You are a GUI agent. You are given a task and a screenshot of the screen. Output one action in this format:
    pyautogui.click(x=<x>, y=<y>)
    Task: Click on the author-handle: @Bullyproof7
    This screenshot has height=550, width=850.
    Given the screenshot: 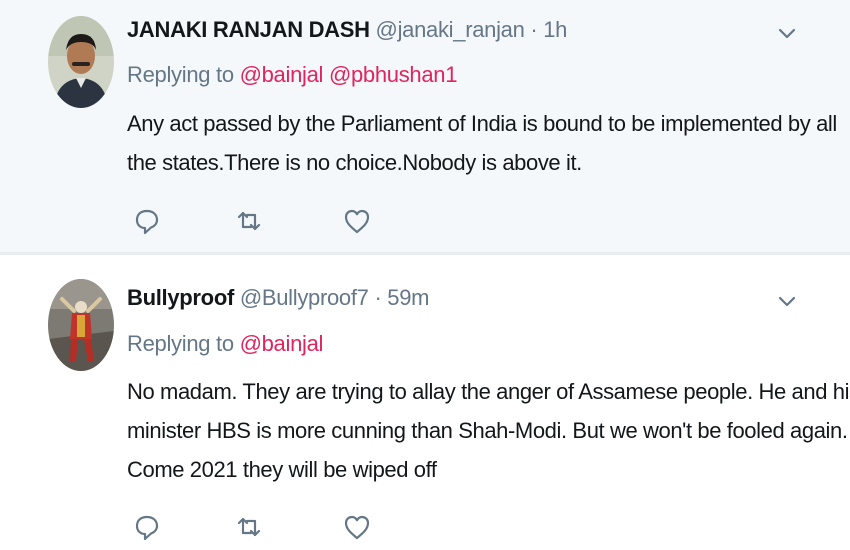 What is the action you would take?
    pyautogui.click(x=304, y=297)
    